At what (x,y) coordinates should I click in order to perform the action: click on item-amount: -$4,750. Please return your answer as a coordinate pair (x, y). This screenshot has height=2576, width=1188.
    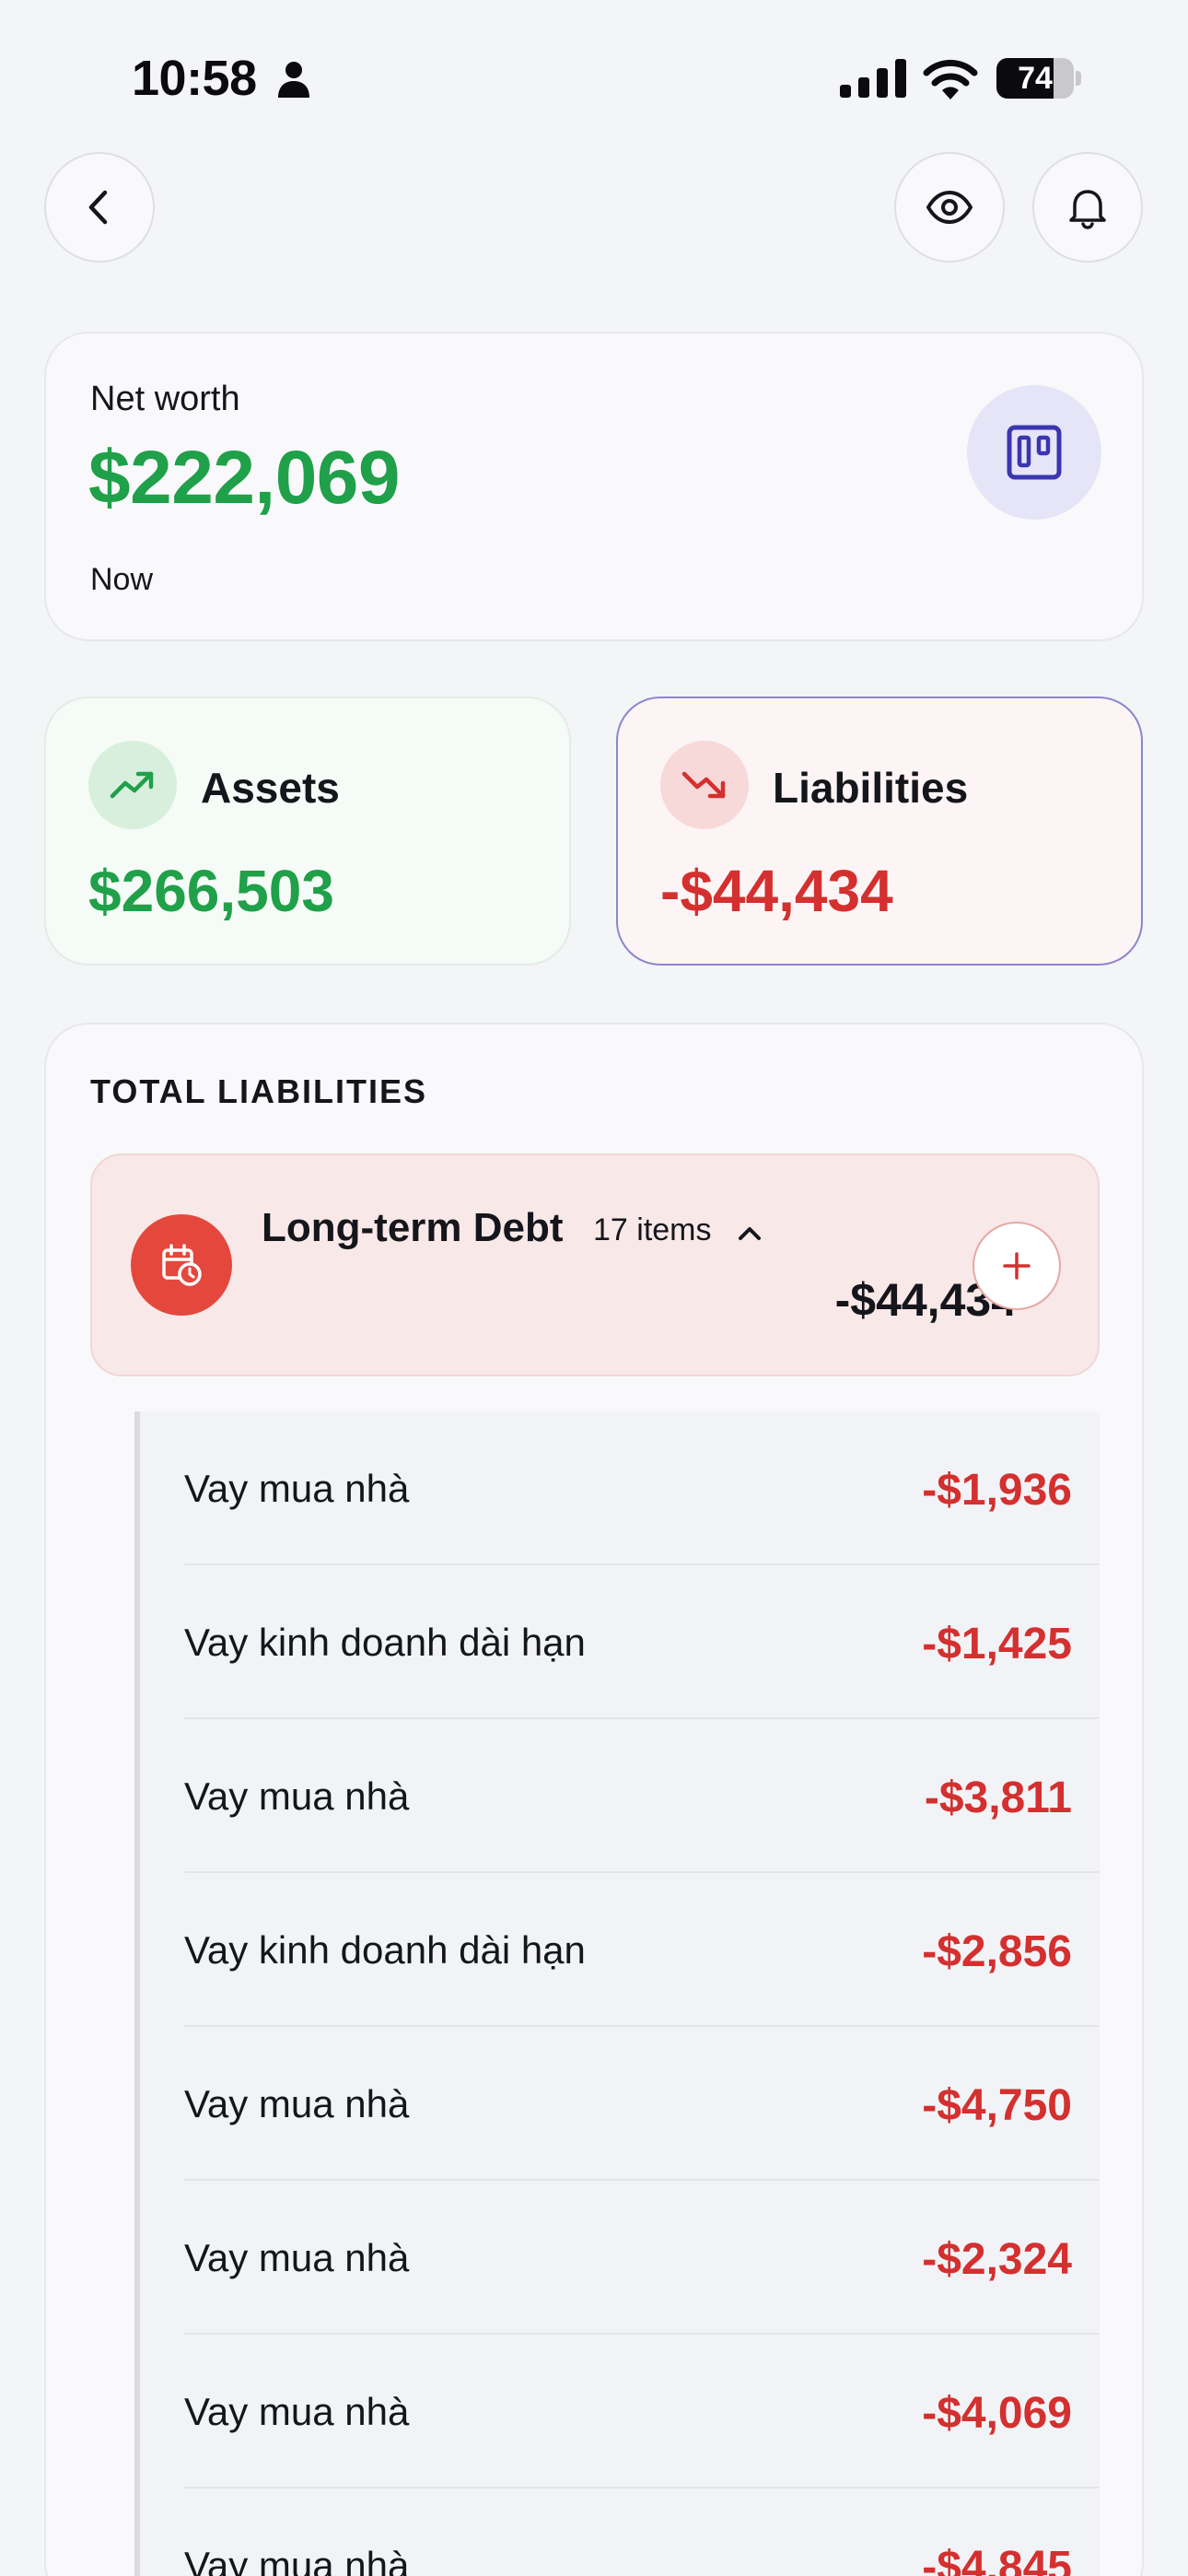
    Looking at the image, I should click on (997, 2105).